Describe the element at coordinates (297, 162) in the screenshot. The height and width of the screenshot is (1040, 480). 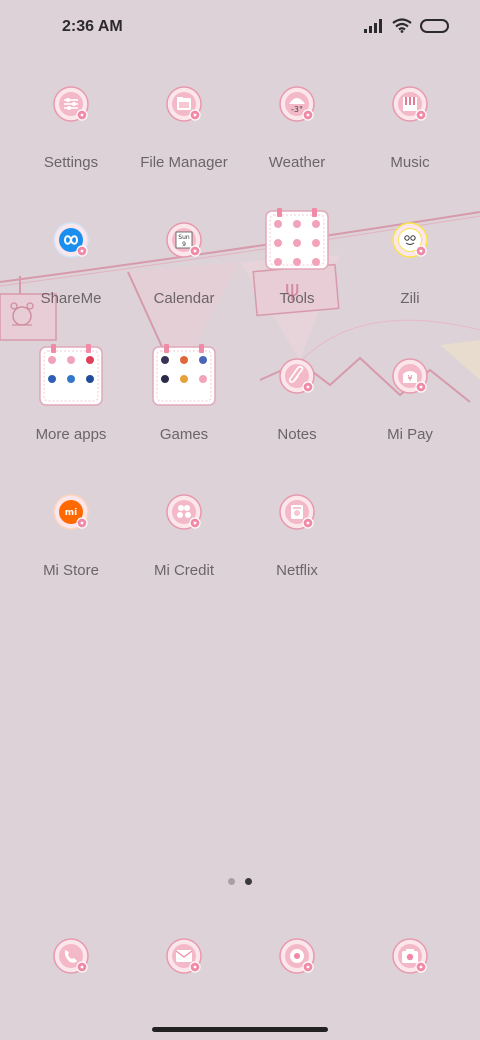
I see `app-label: Weather` at that location.